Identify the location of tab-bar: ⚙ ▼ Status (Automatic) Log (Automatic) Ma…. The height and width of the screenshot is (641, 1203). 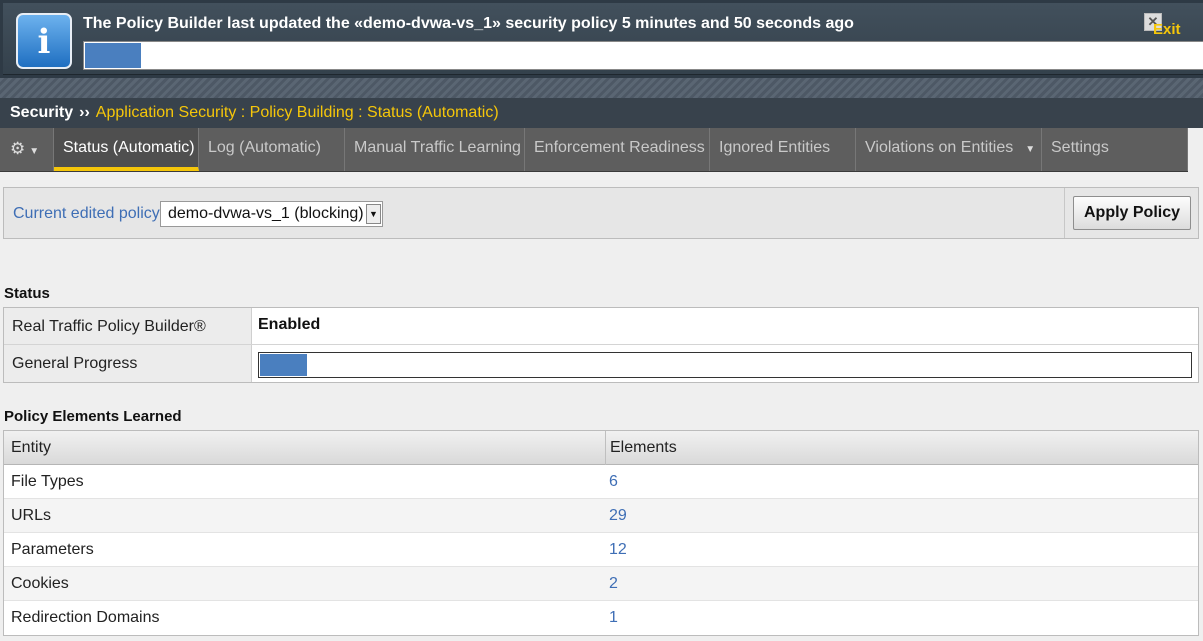
(594, 150).